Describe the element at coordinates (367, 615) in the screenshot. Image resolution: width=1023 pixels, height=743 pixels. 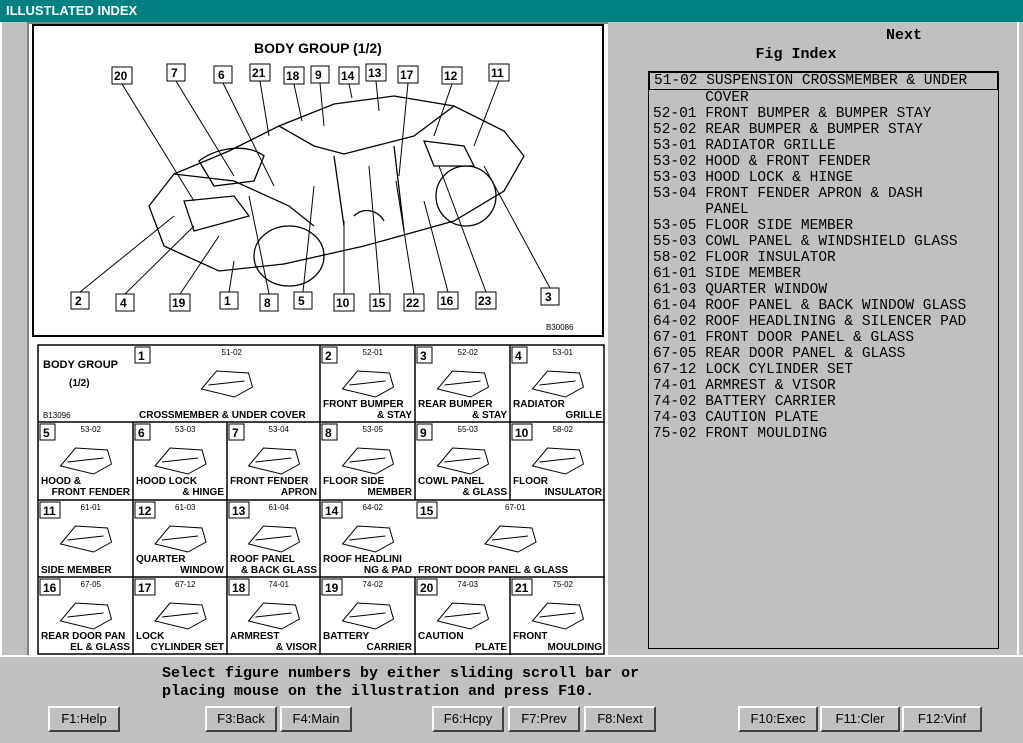
I see `thumb-cell-19: 19 74-02 BATTERYCARRIER` at that location.